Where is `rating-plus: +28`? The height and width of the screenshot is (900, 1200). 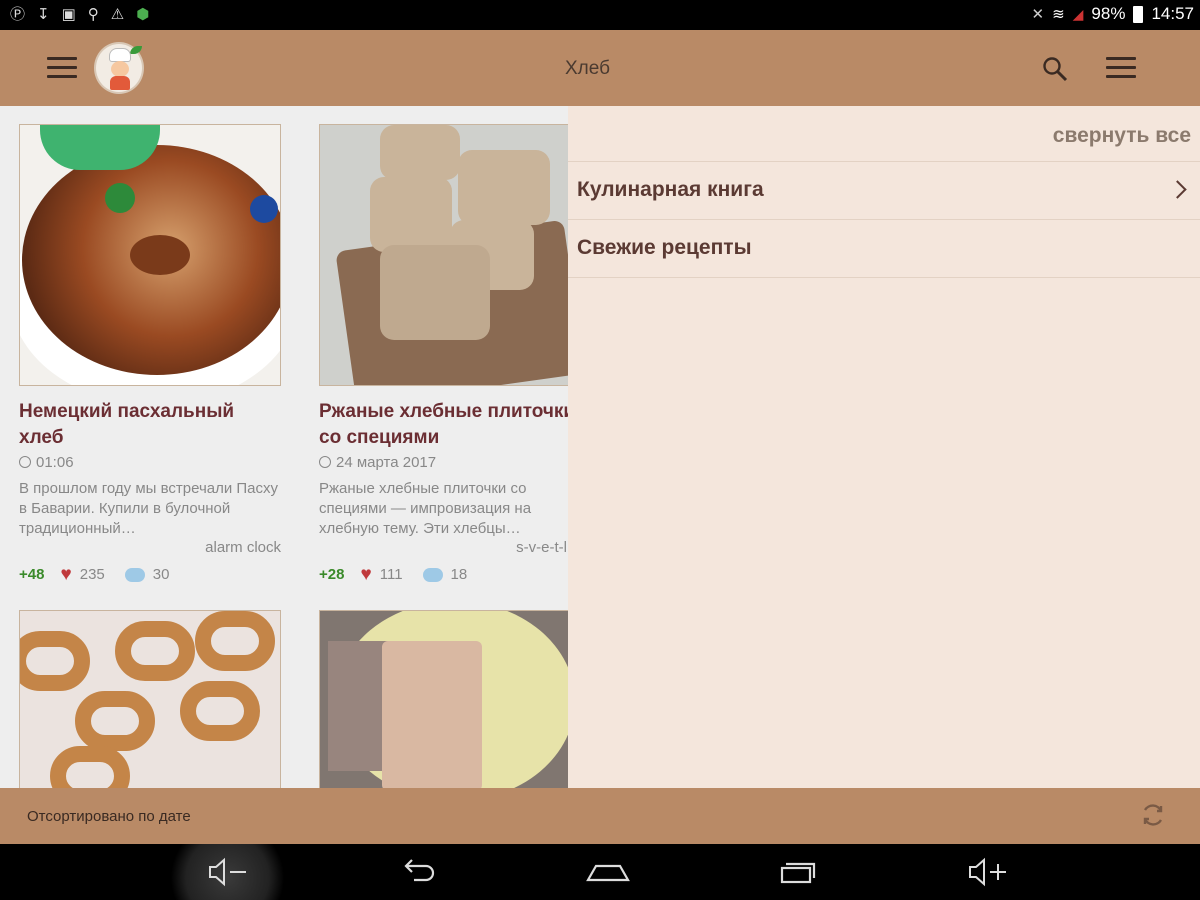 rating-plus: +28 is located at coordinates (332, 574).